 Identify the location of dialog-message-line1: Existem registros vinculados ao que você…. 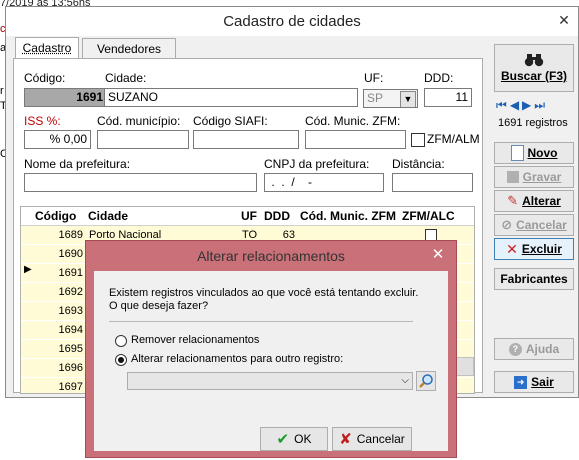
(264, 293).